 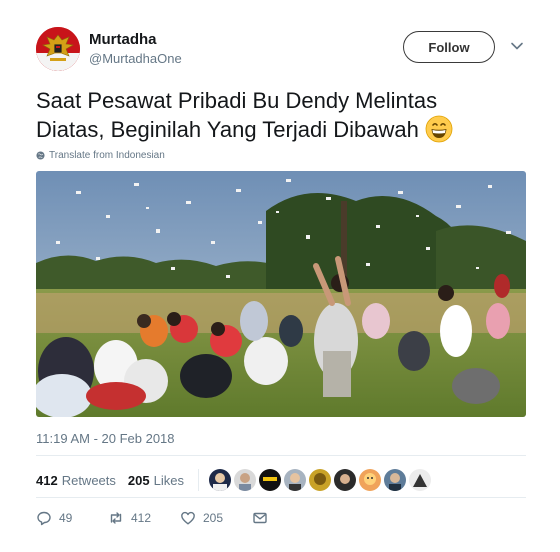 I want to click on reply-button: 49, so click(x=72, y=518).